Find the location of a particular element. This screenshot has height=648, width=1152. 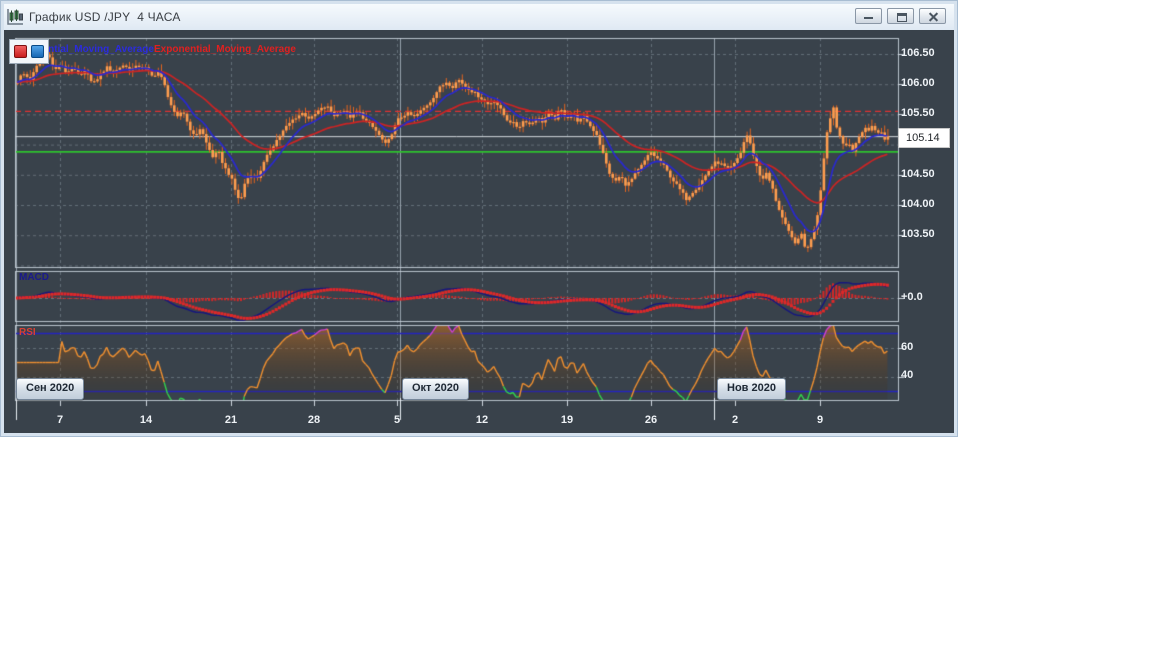

ema-slow-color-button is located at coordinates (20, 51).